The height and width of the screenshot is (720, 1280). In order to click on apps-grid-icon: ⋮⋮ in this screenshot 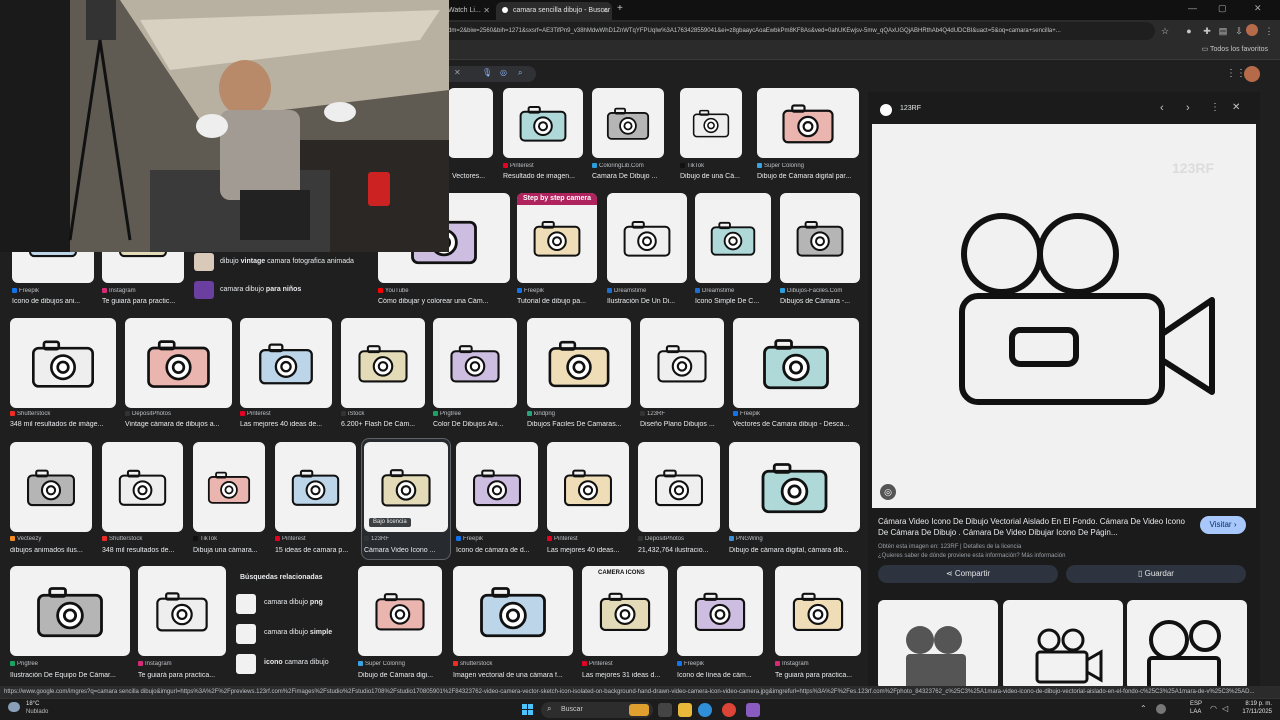, I will do `click(1236, 73)`.